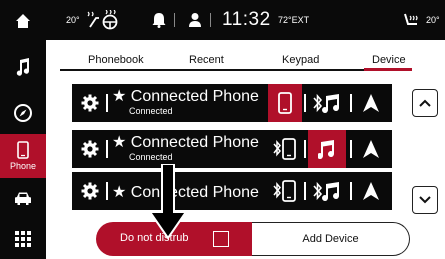 Image resolution: width=445 pixels, height=259 pixels. I want to click on tab-recent: Recent, so click(206, 60).